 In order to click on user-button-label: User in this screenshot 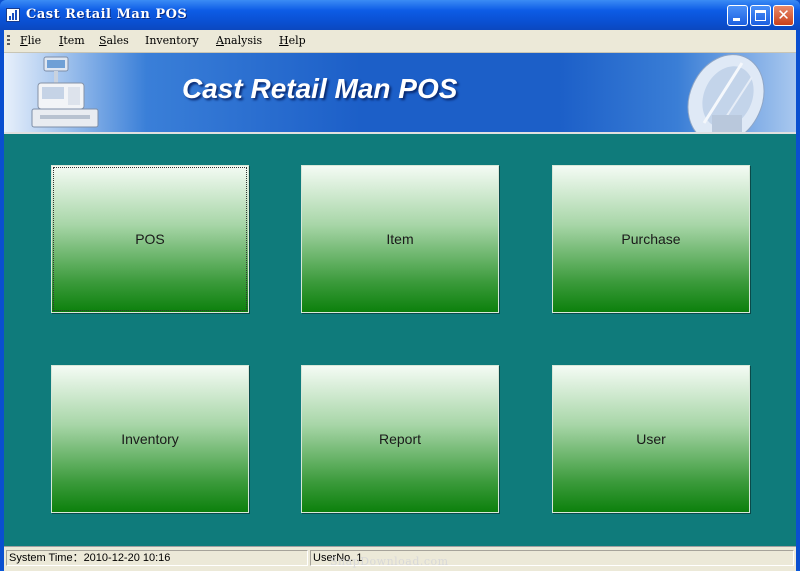, I will do `click(651, 439)`.